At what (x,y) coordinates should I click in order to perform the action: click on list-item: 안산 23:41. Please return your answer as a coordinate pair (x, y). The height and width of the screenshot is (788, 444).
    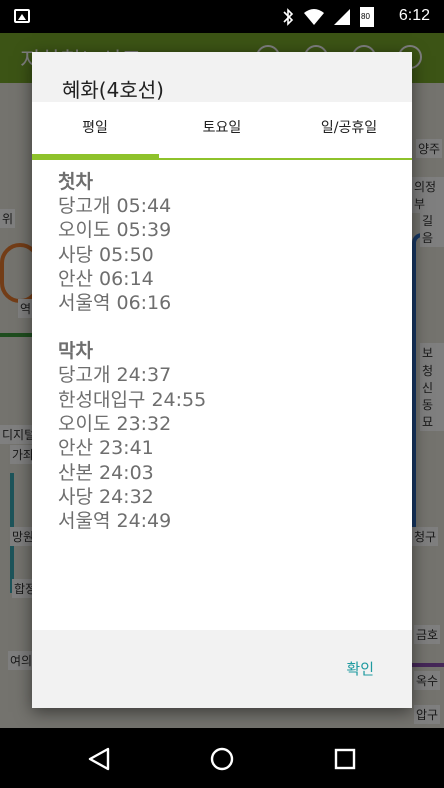
    Looking at the image, I should click on (106, 448).